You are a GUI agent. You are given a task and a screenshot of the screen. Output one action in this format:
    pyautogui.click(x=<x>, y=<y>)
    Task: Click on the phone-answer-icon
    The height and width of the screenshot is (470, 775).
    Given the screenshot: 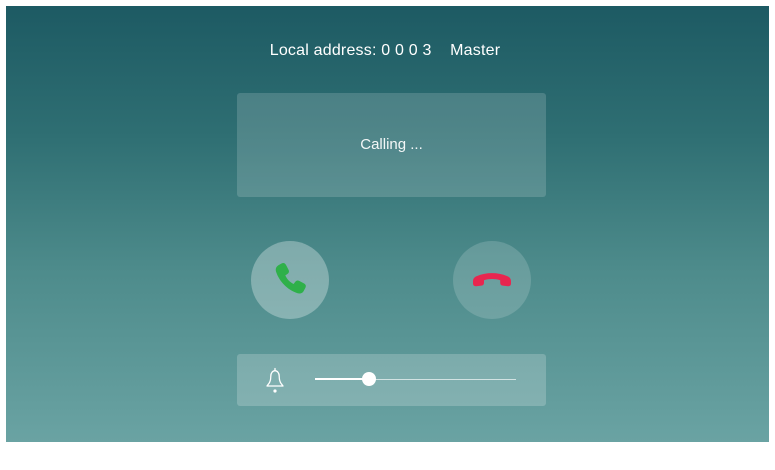 What is the action you would take?
    pyautogui.click(x=290, y=278)
    